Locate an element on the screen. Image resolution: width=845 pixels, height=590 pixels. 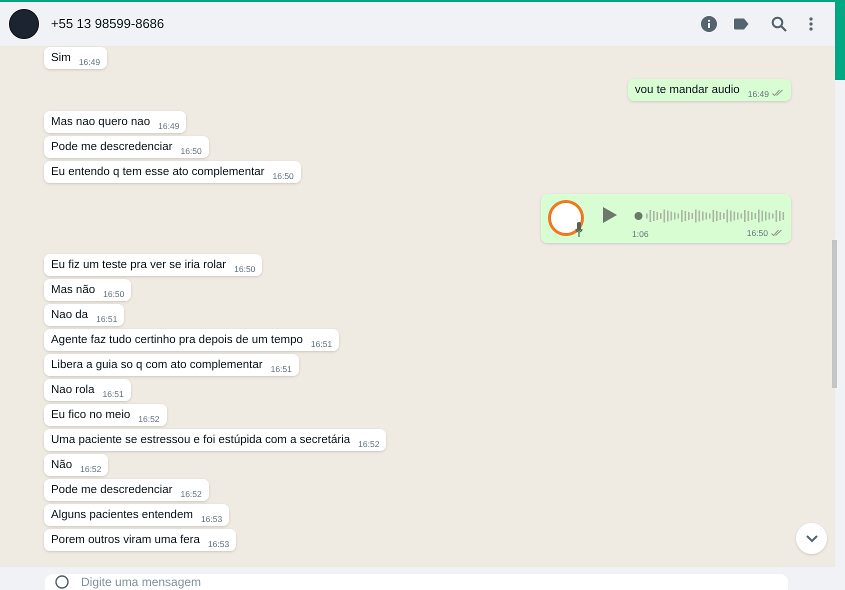
scroll-down-button is located at coordinates (811, 538).